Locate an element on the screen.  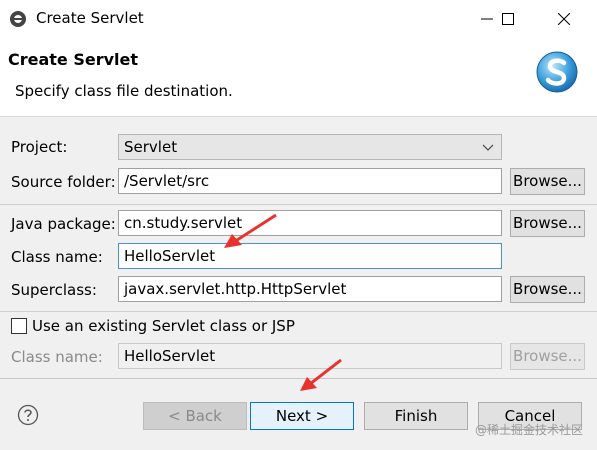
window-title: Create Servlet is located at coordinates (90, 18).